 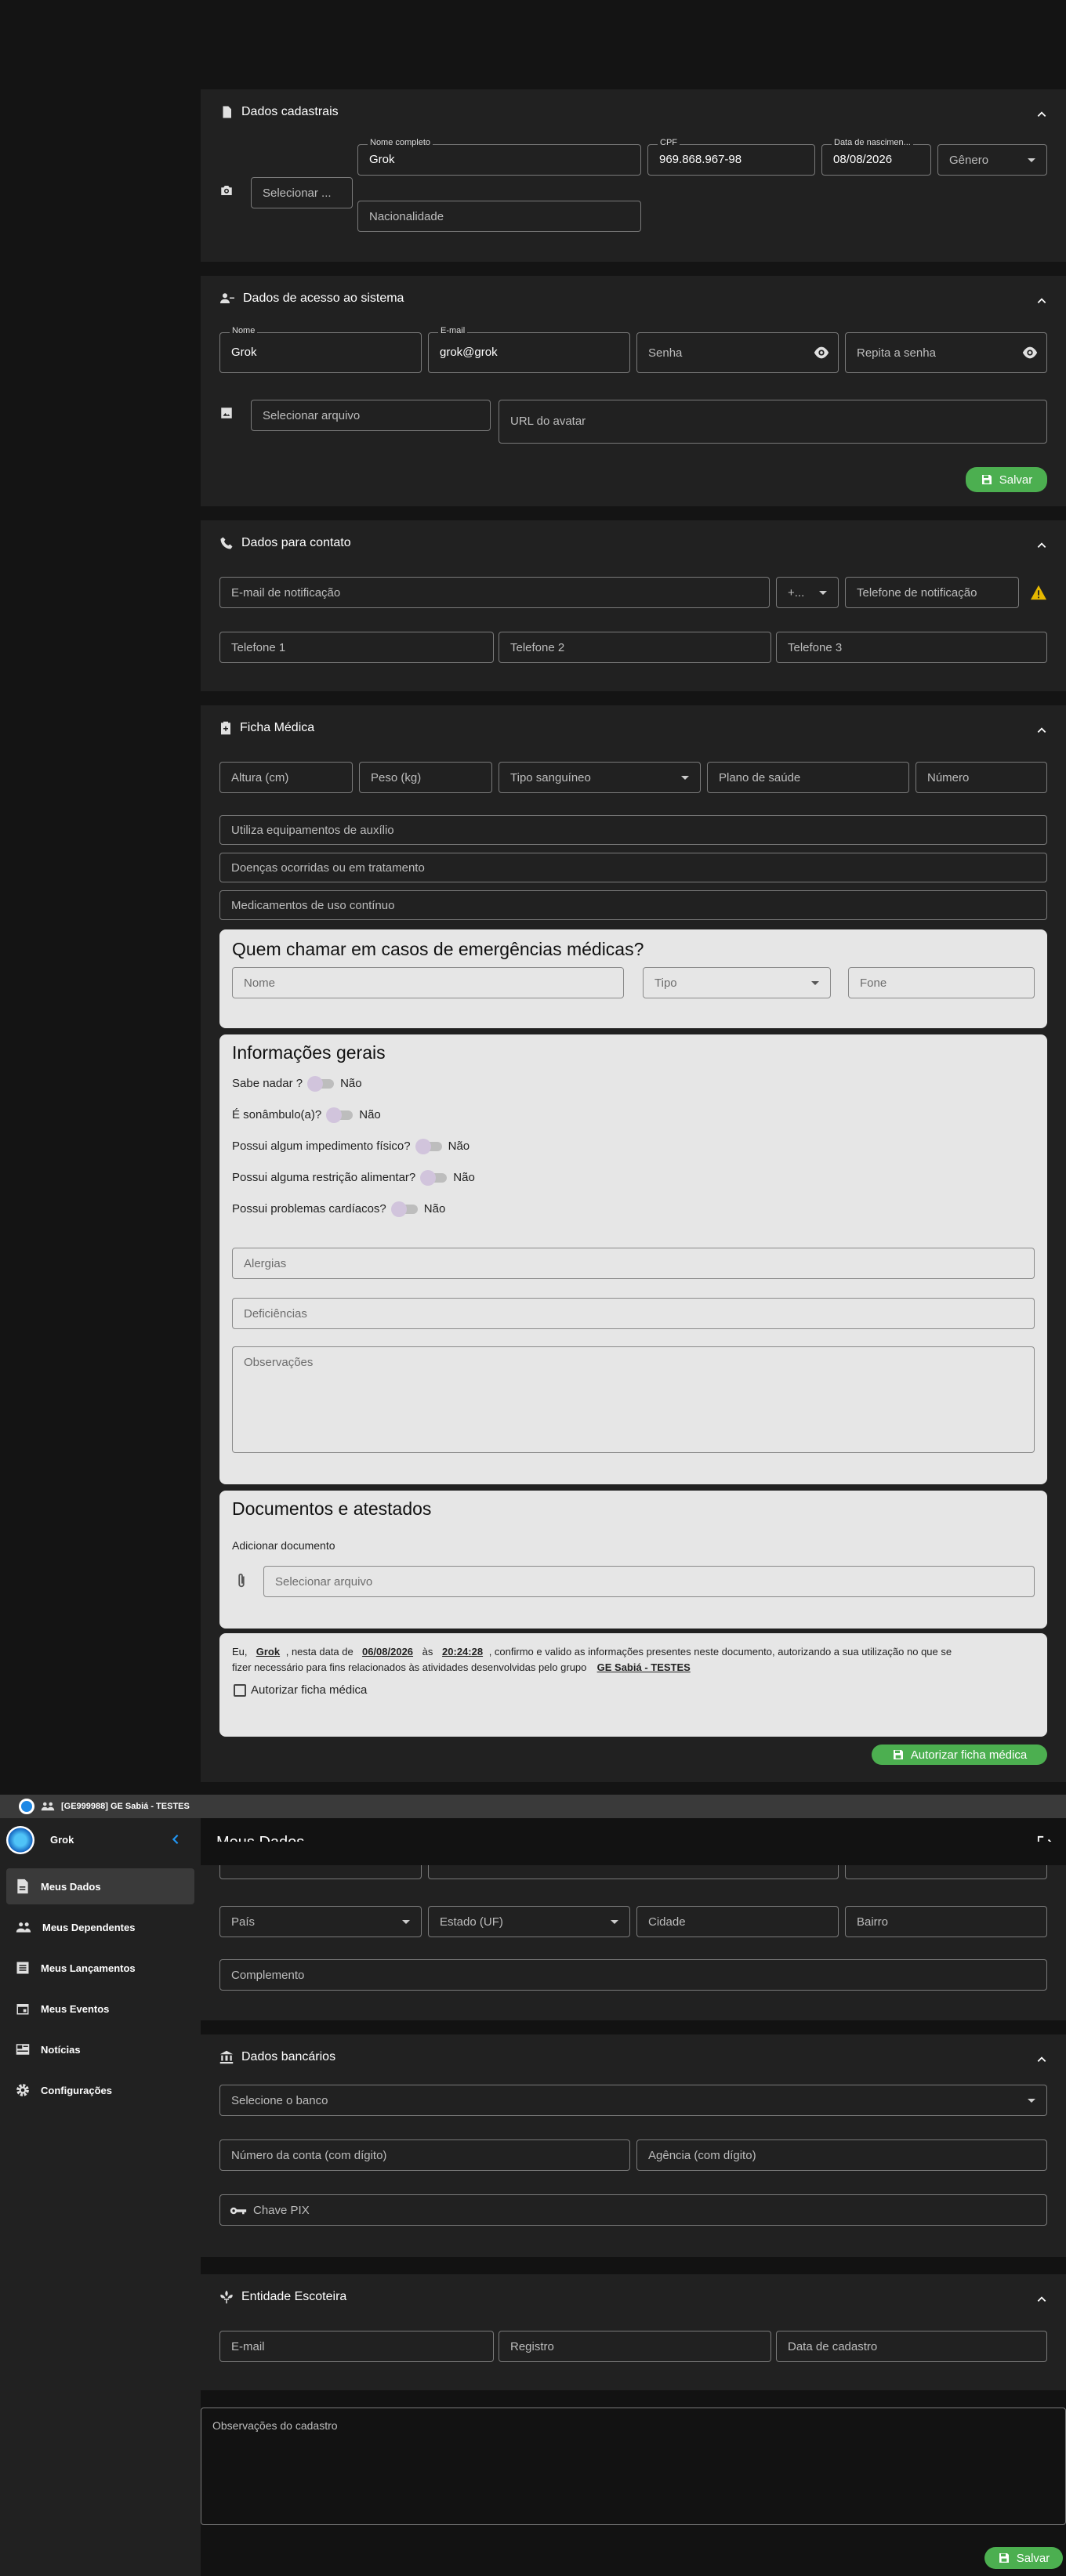 I want to click on data-nascimento-field: Data de nascimen... 08/08/2026, so click(x=876, y=157).